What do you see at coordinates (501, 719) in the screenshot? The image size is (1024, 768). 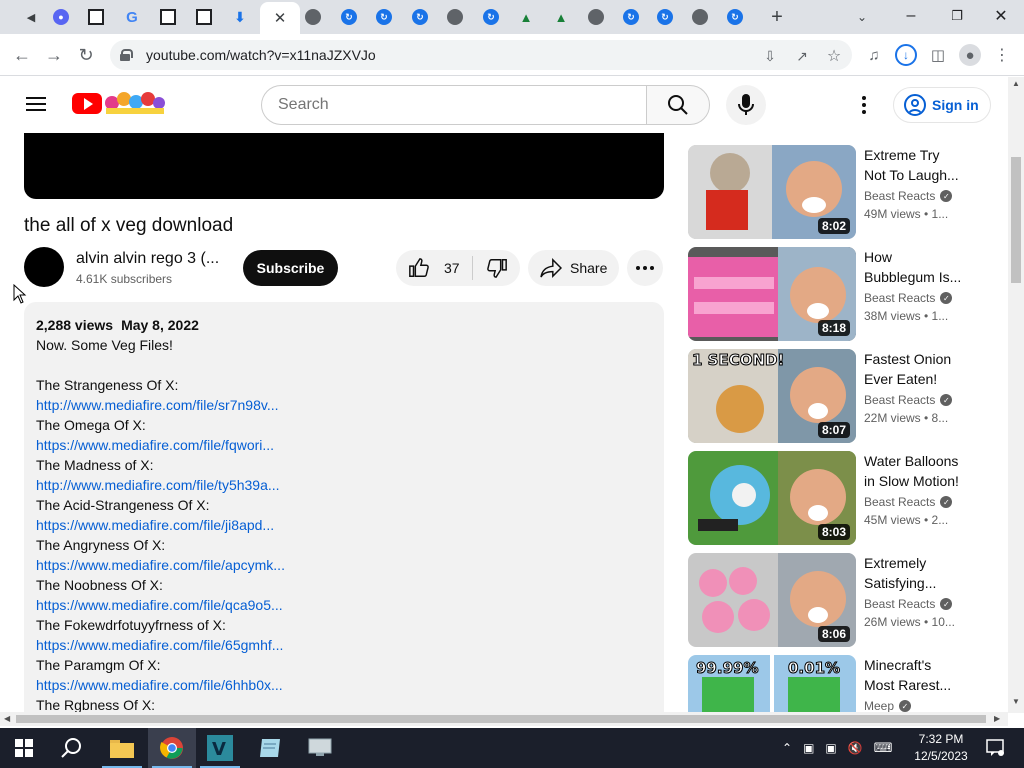 I see `scroll-thumb` at bounding box center [501, 719].